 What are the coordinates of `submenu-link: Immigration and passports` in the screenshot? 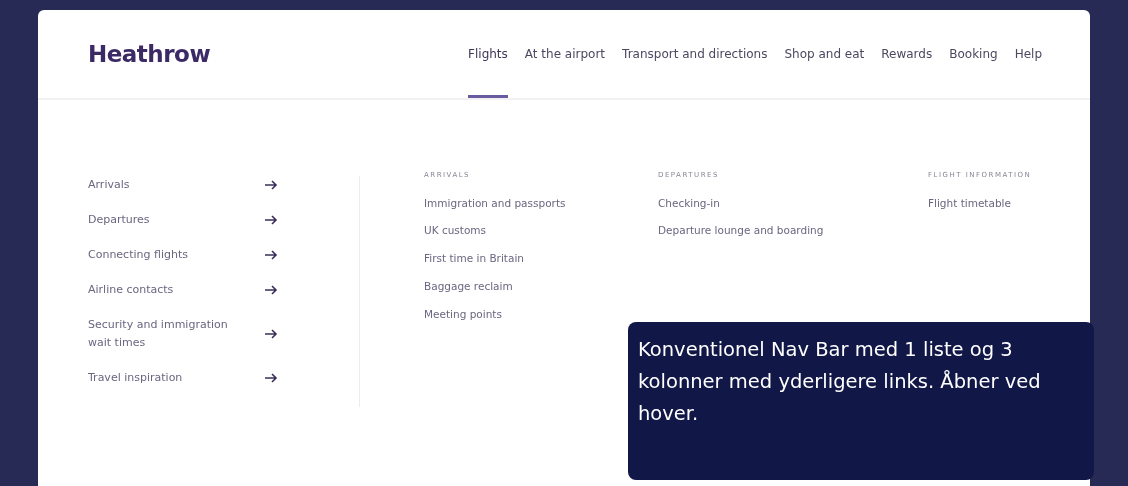 It's located at (541, 203).